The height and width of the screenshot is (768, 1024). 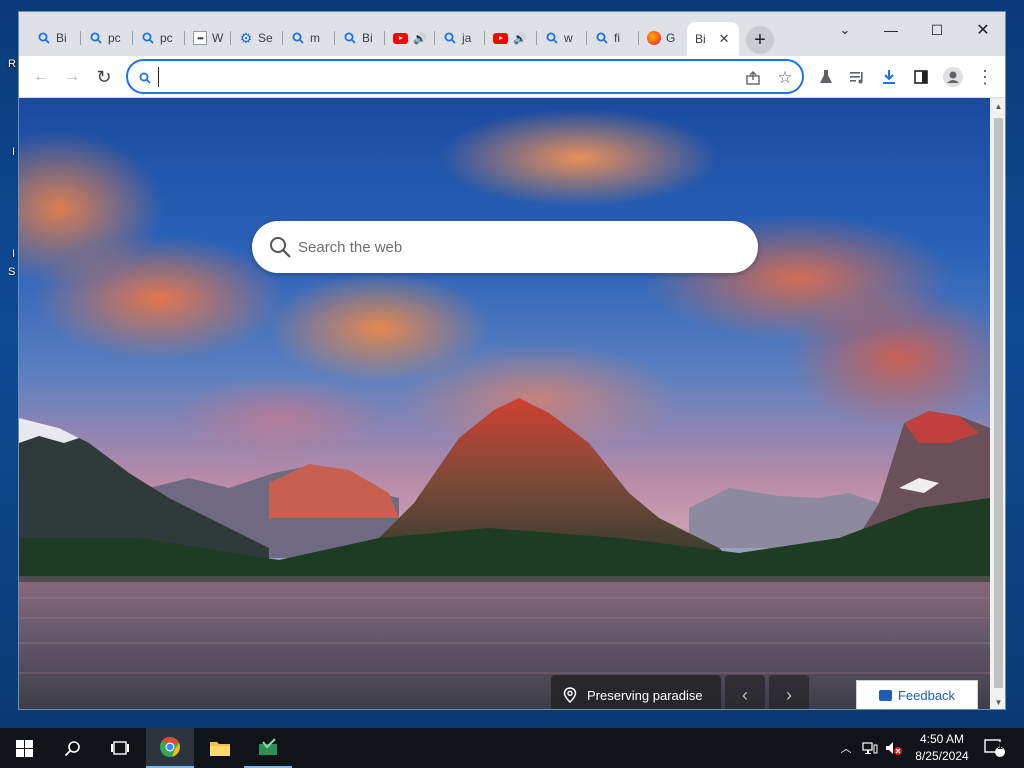 I want to click on tab: ⚙ Se, so click(x=257, y=38).